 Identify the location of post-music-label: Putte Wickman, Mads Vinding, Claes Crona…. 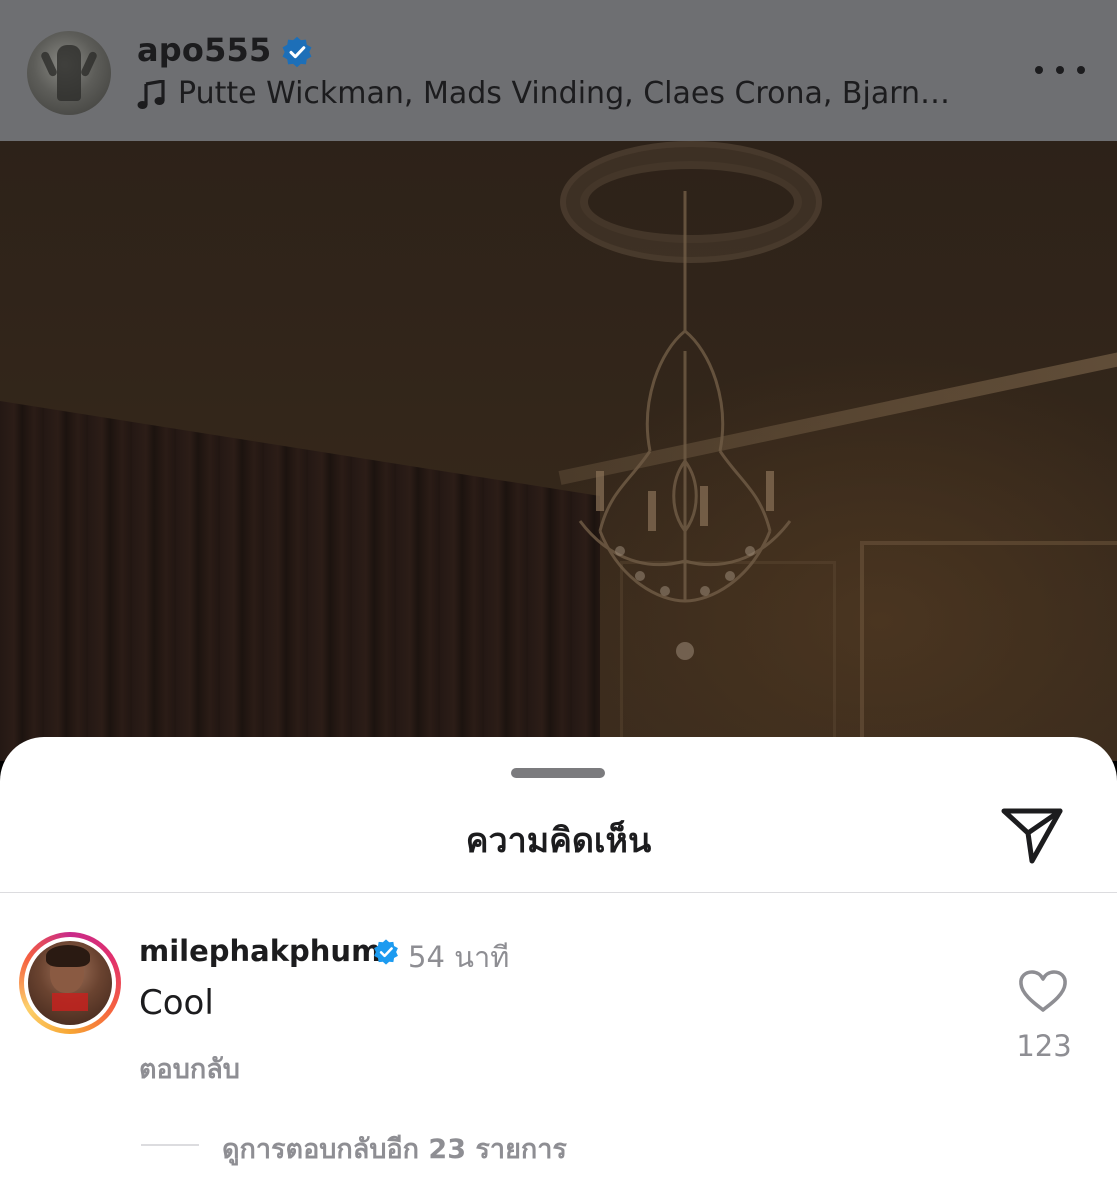
(573, 93).